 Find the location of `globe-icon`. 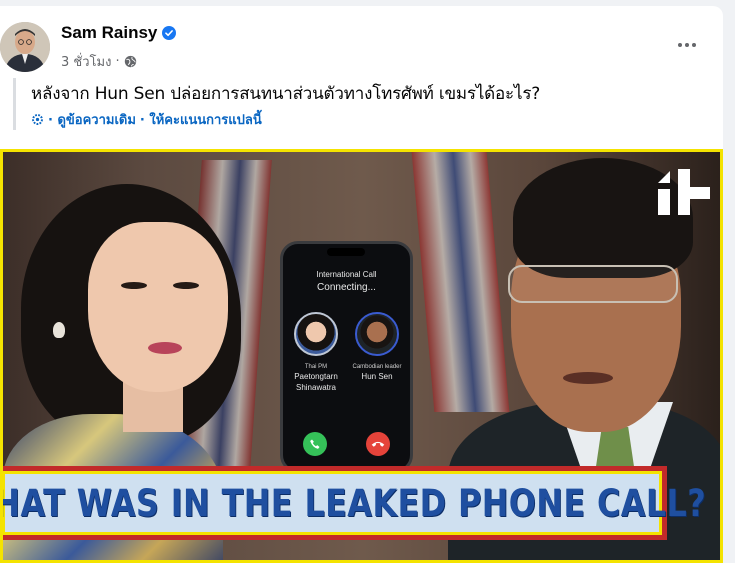

globe-icon is located at coordinates (130, 61).